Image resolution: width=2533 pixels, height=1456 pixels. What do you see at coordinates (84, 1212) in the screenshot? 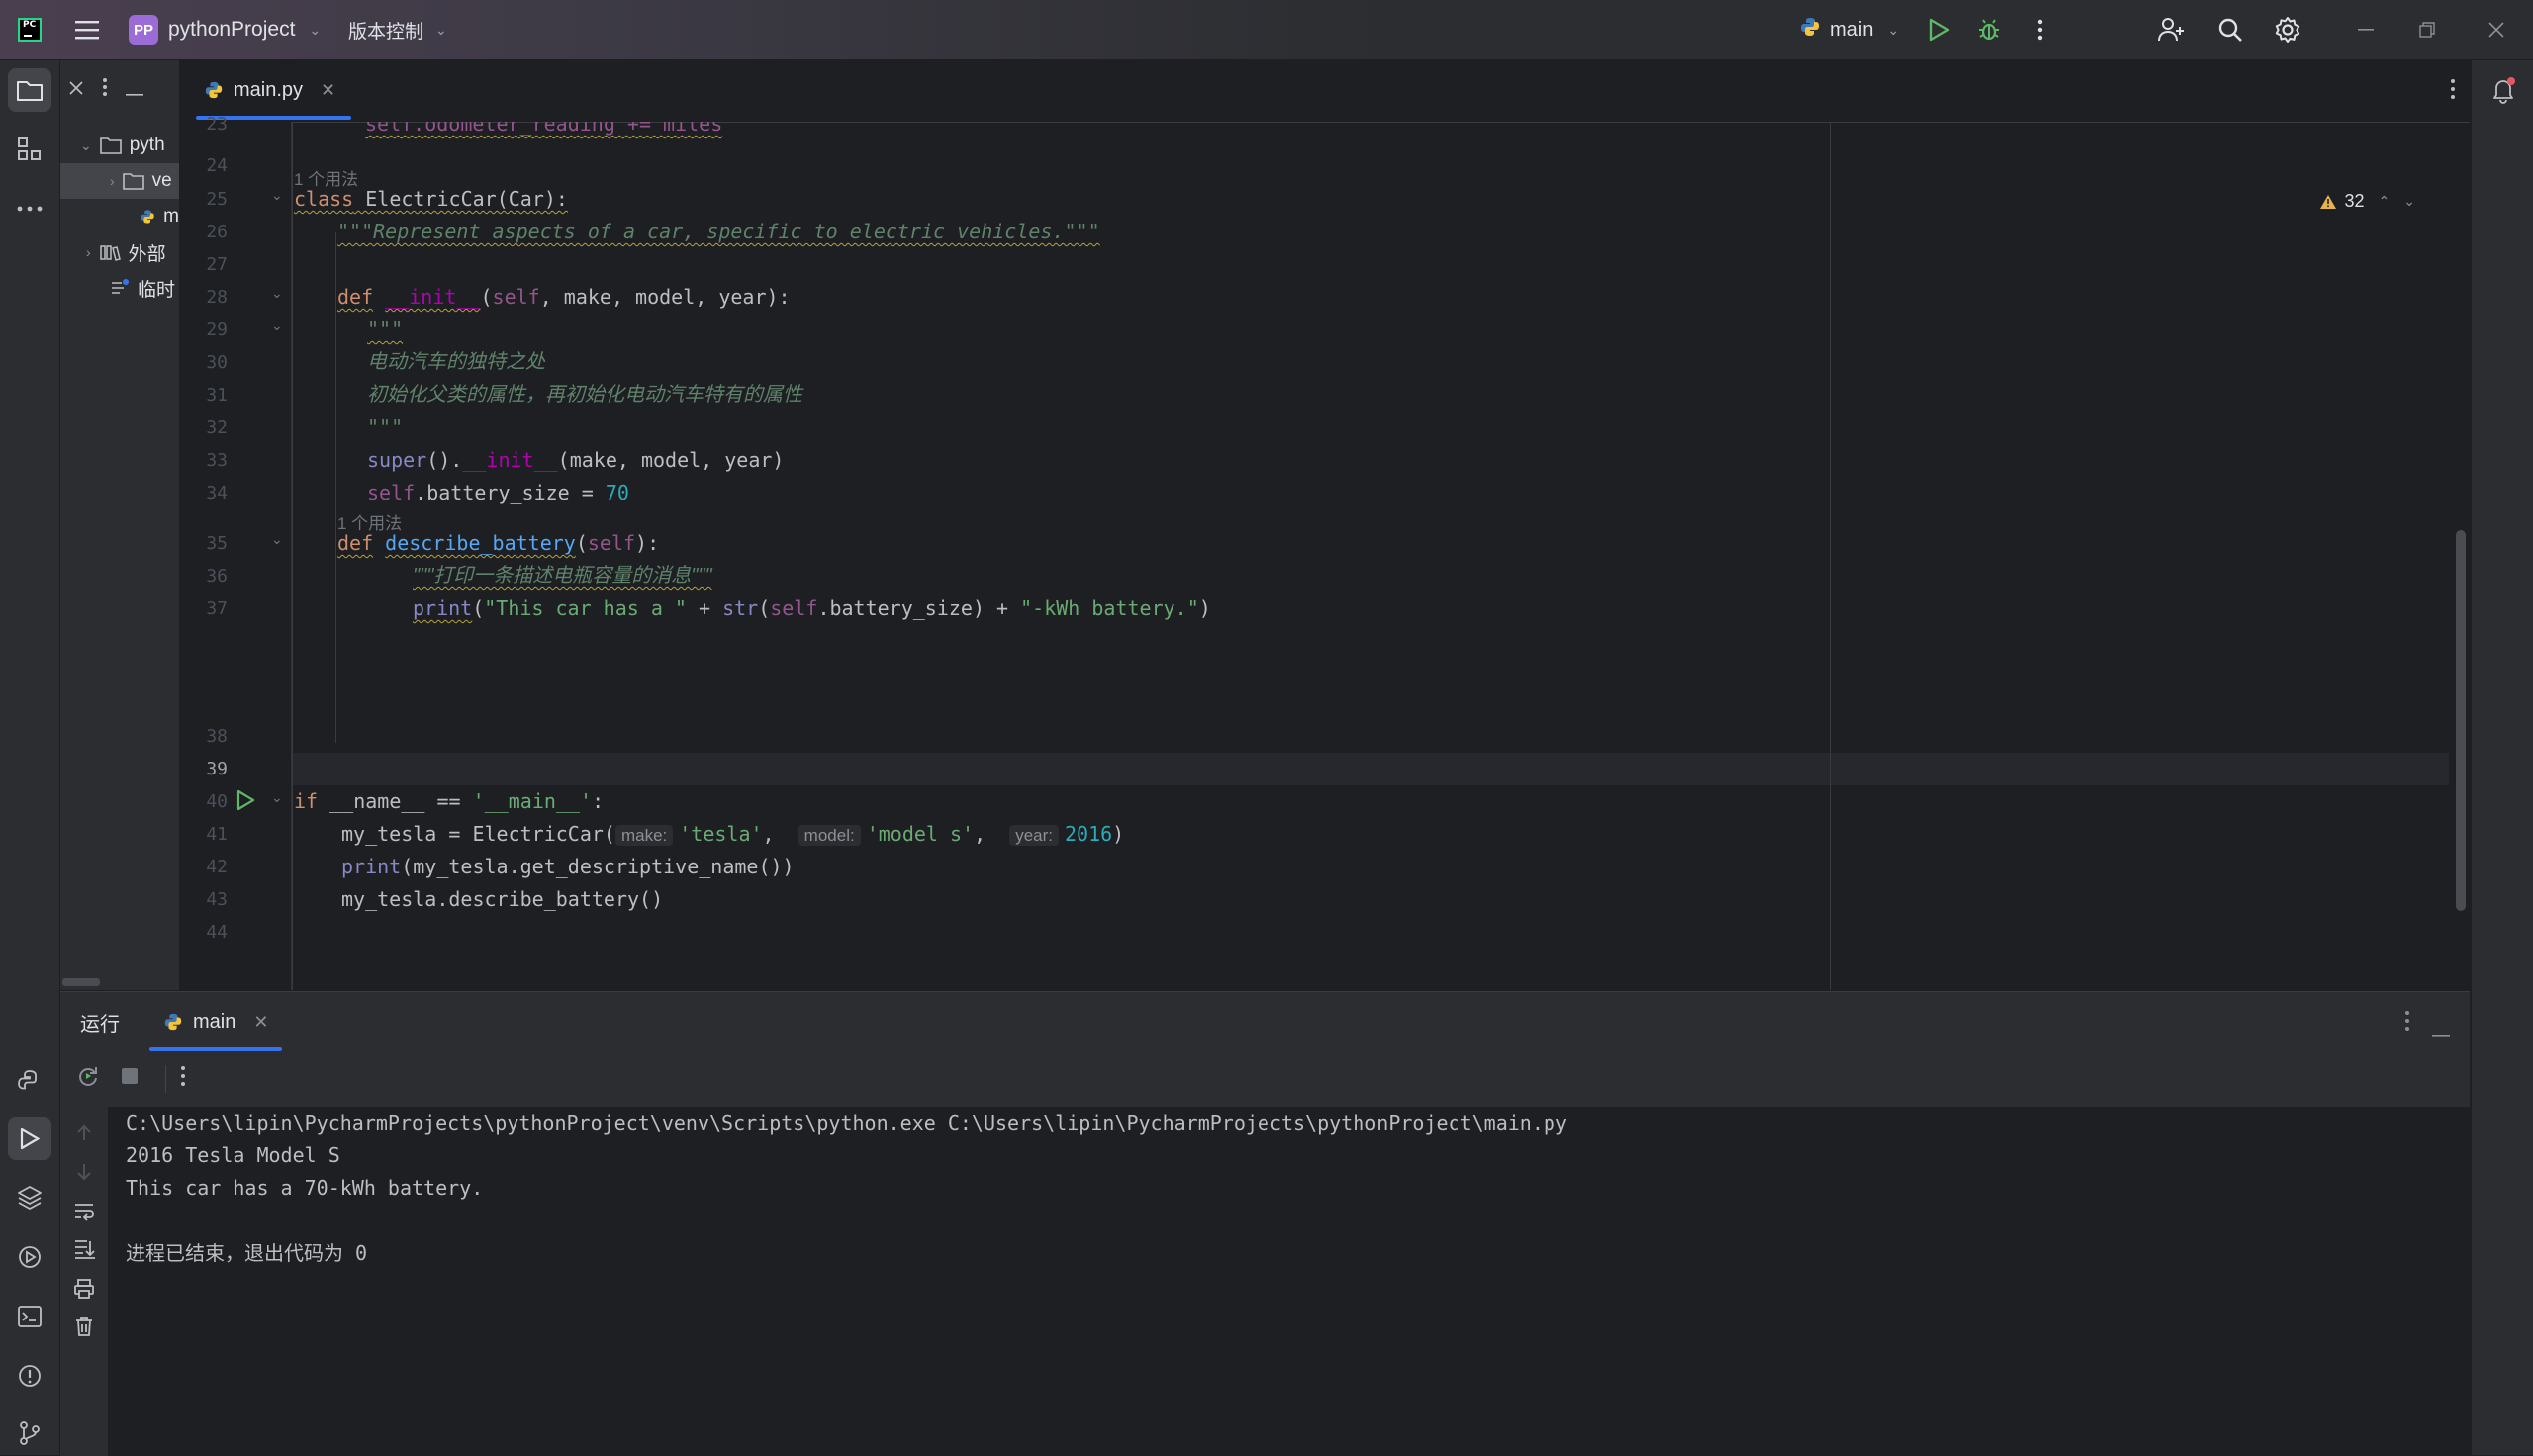
I see `soft-wrap-icon` at bounding box center [84, 1212].